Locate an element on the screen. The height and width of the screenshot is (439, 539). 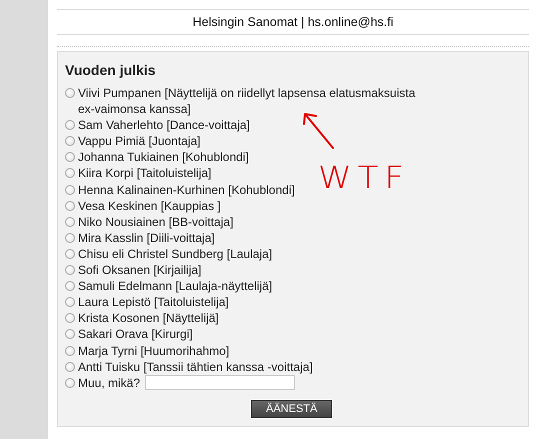
footer-text: Helsingin Sanomat | hs.online@hs.fi is located at coordinates (293, 22).